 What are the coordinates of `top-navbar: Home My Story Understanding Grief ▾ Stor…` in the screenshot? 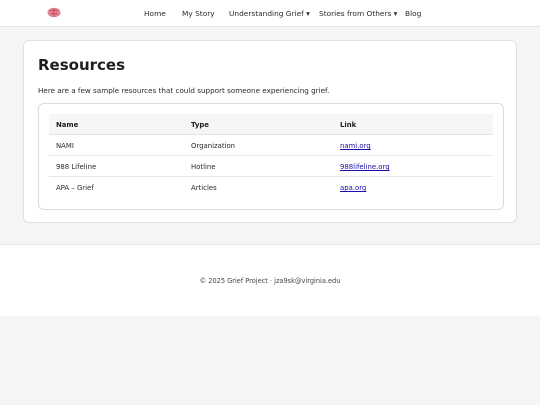 It's located at (270, 13).